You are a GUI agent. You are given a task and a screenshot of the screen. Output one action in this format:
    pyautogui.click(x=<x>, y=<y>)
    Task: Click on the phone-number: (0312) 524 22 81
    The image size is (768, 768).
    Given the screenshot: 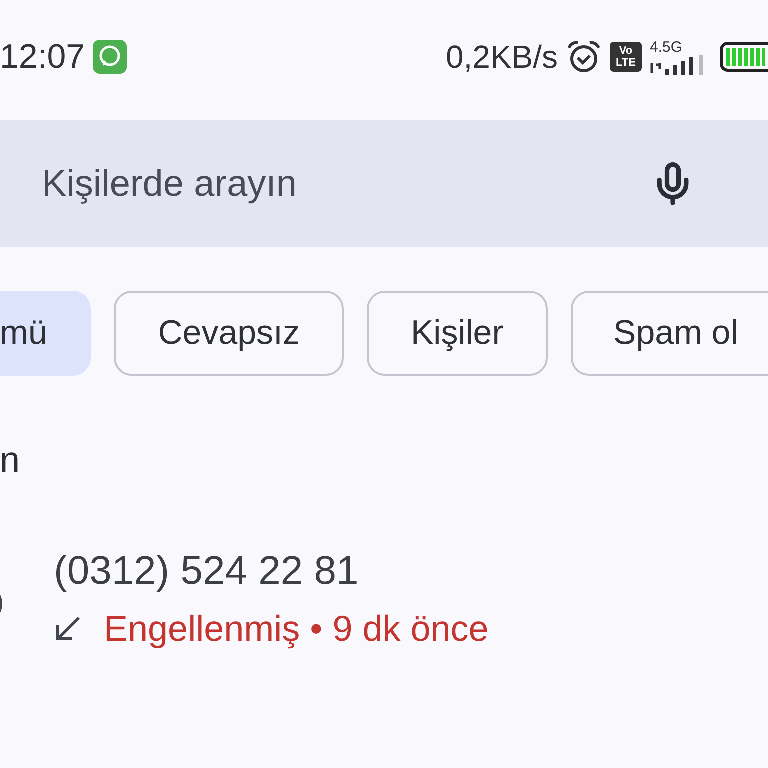 What is the action you would take?
    pyautogui.click(x=207, y=571)
    